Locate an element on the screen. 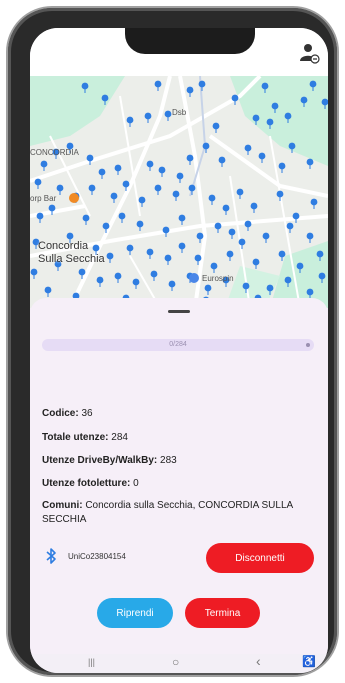  resume-button: Riprendi is located at coordinates (135, 613).